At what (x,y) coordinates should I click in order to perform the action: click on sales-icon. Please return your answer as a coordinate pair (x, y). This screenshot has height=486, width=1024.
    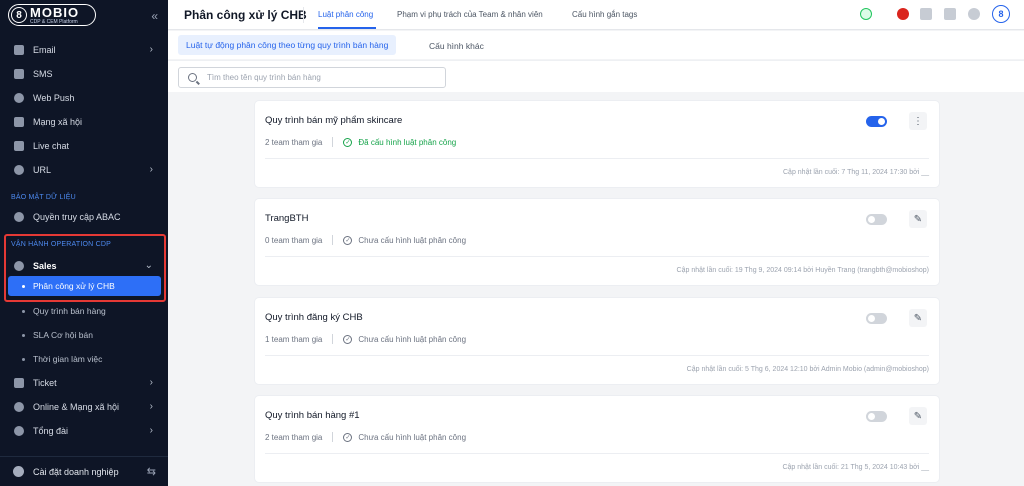
    Looking at the image, I should click on (19, 266).